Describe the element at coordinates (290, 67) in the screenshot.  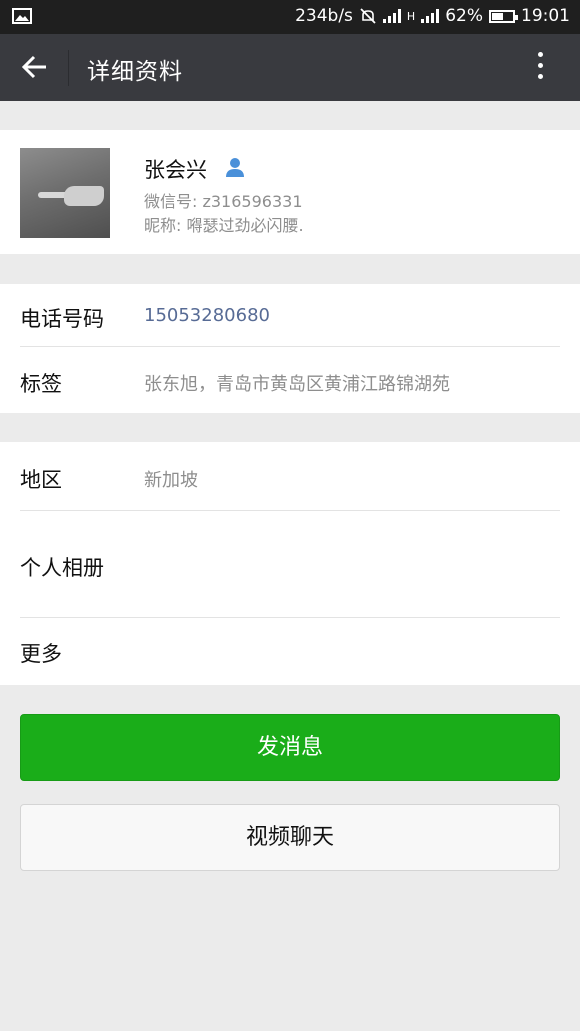
I see `title-bar: 详细资料` at that location.